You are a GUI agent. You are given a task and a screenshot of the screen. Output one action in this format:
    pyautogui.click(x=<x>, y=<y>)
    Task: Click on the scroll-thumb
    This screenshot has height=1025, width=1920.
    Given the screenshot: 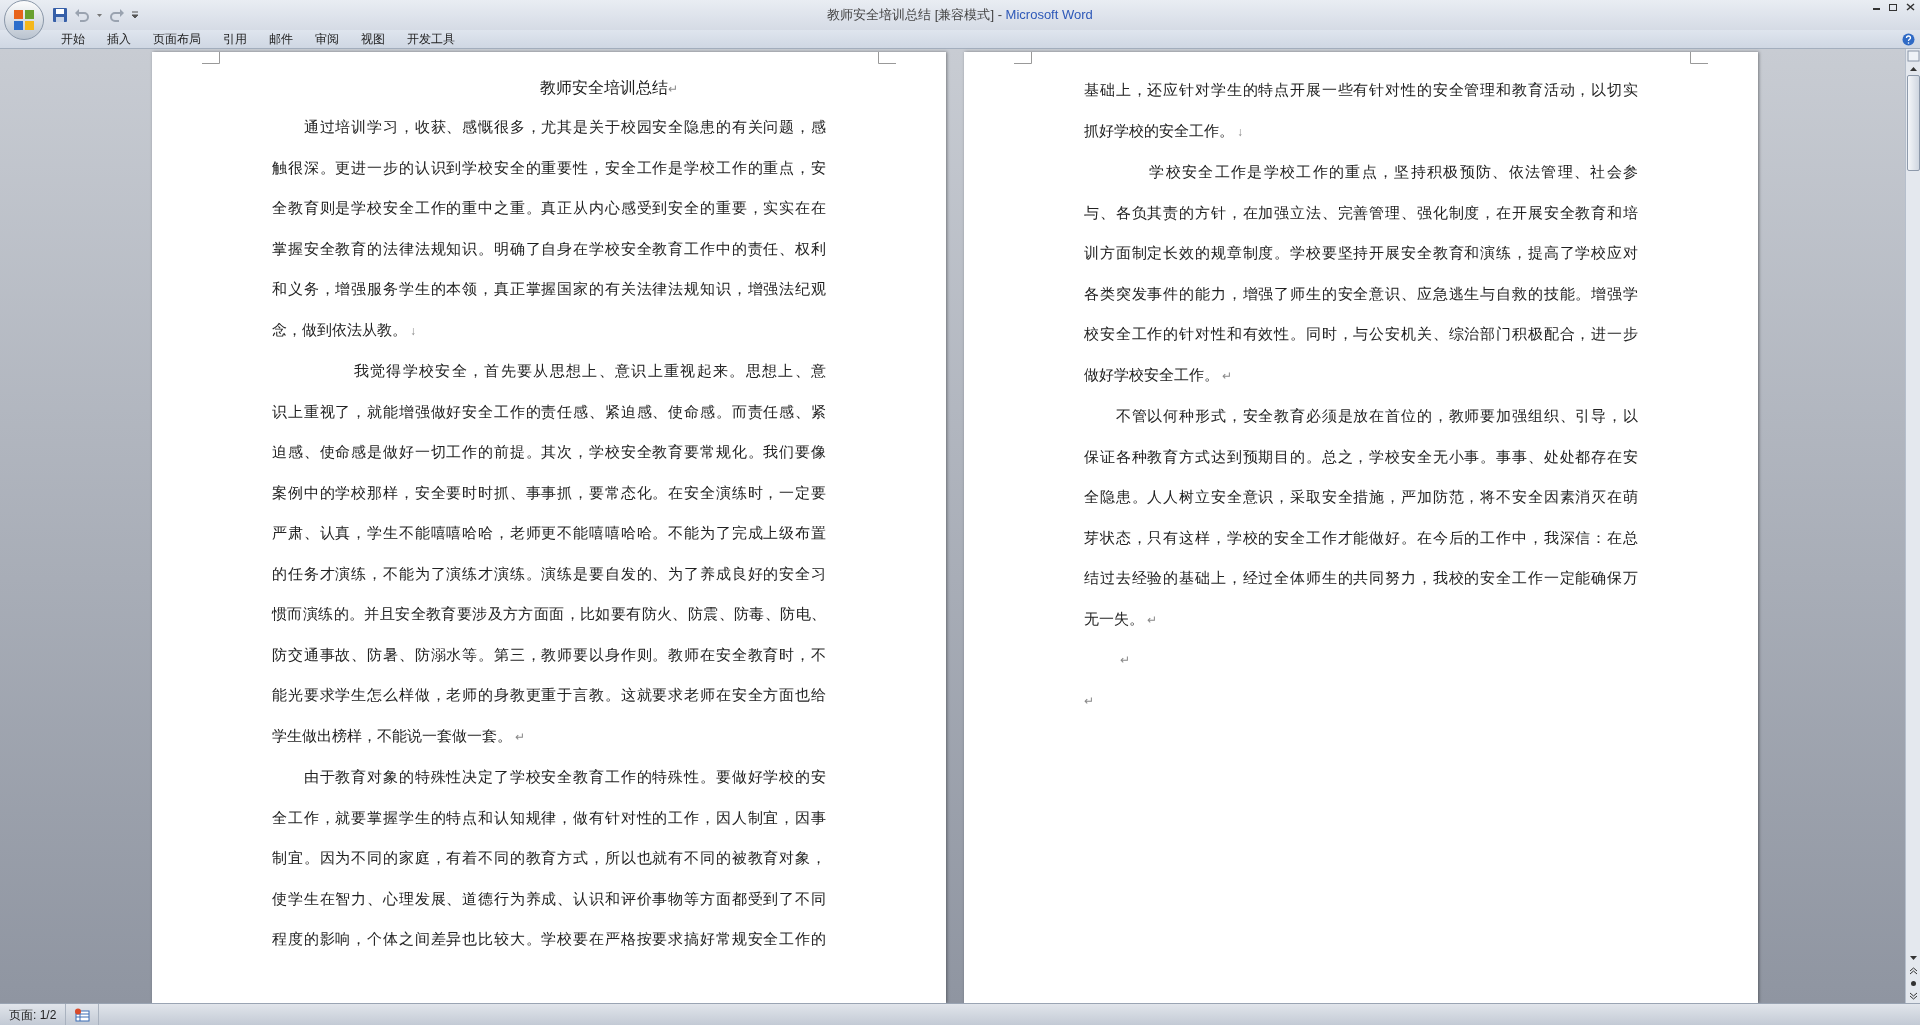 What is the action you would take?
    pyautogui.click(x=1913, y=123)
    